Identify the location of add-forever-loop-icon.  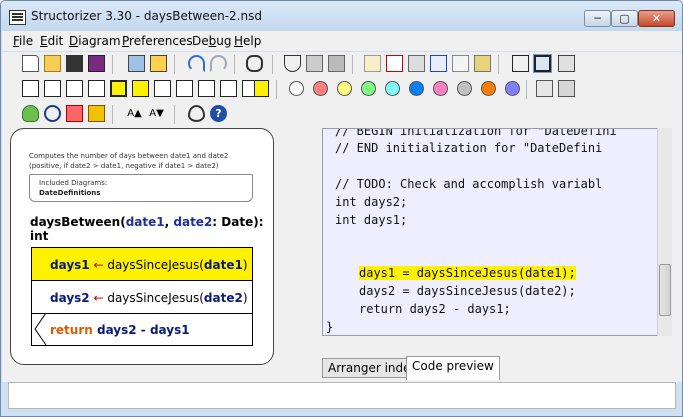
(162, 88).